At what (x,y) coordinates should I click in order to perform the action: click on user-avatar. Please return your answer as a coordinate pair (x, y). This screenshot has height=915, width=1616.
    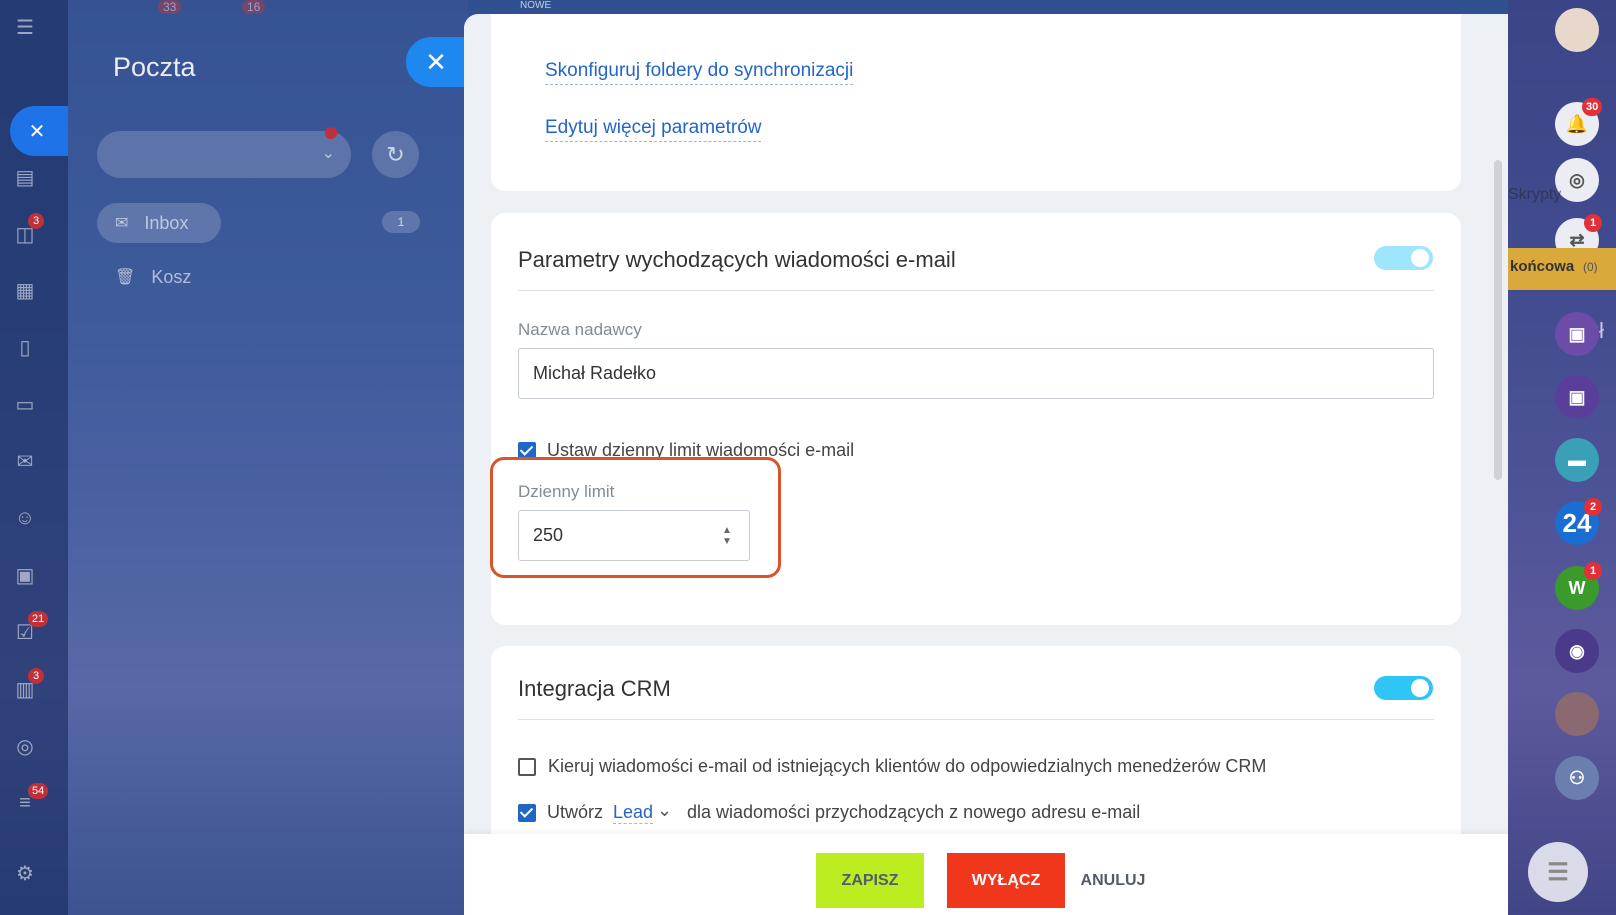
    Looking at the image, I should click on (1577, 30).